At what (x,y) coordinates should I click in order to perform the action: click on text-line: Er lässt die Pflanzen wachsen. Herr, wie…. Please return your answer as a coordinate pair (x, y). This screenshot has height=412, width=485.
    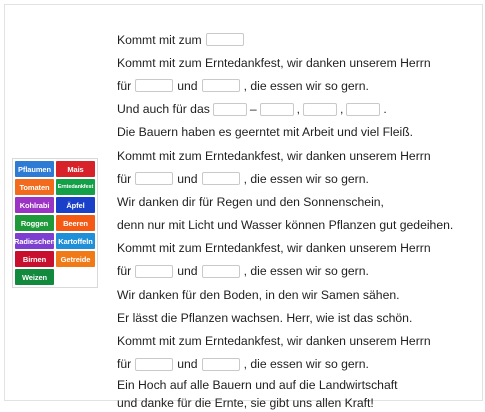
    Looking at the image, I should click on (300, 317).